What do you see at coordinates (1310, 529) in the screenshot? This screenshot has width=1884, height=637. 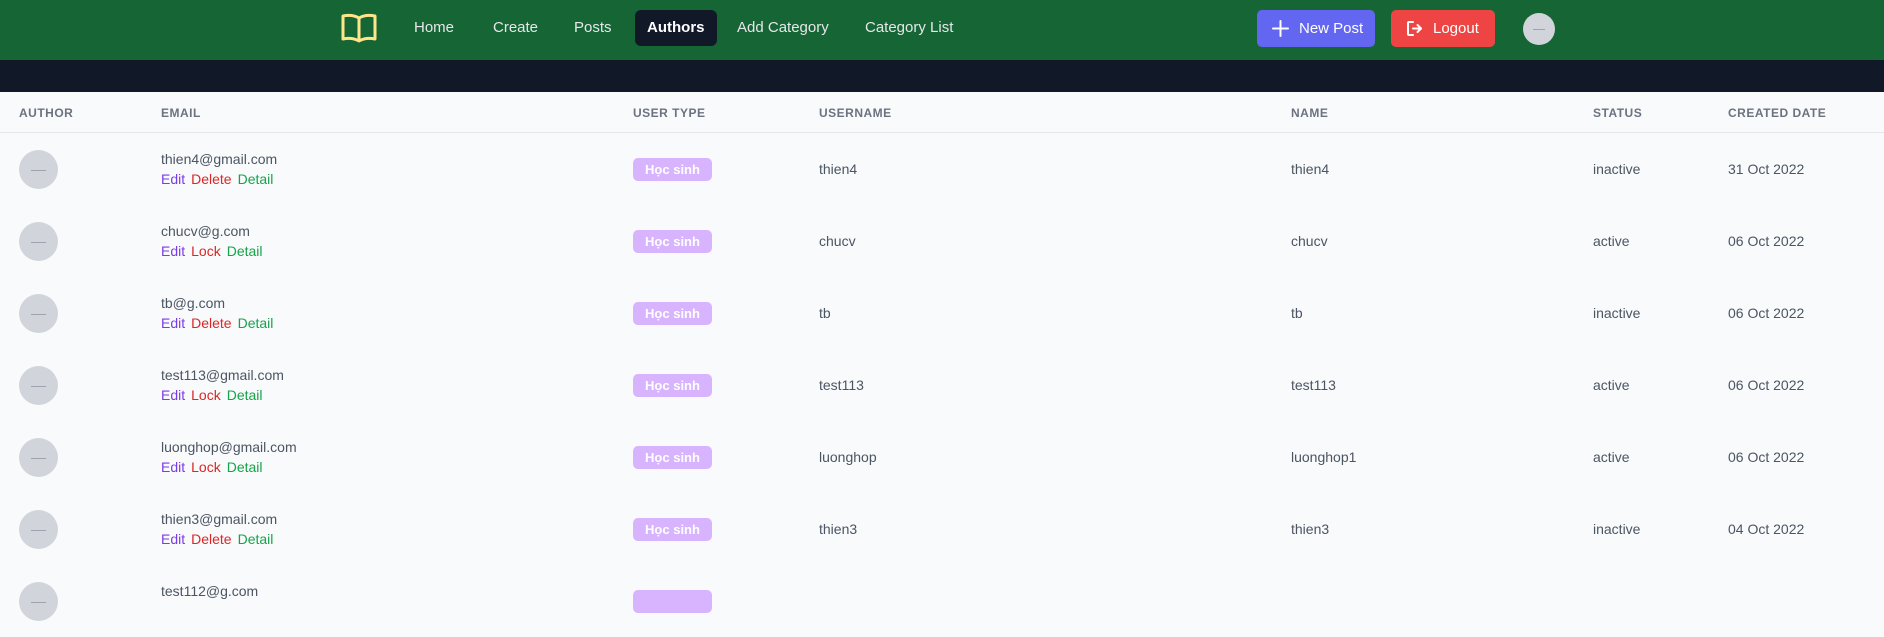 I see `cell-name: thien3` at bounding box center [1310, 529].